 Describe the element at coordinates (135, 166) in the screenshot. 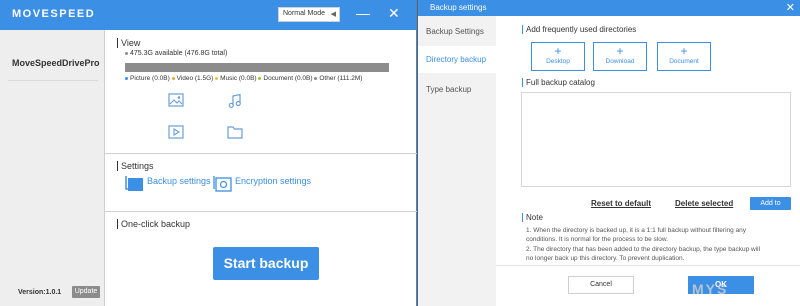

I see `settings-title: Settings` at that location.